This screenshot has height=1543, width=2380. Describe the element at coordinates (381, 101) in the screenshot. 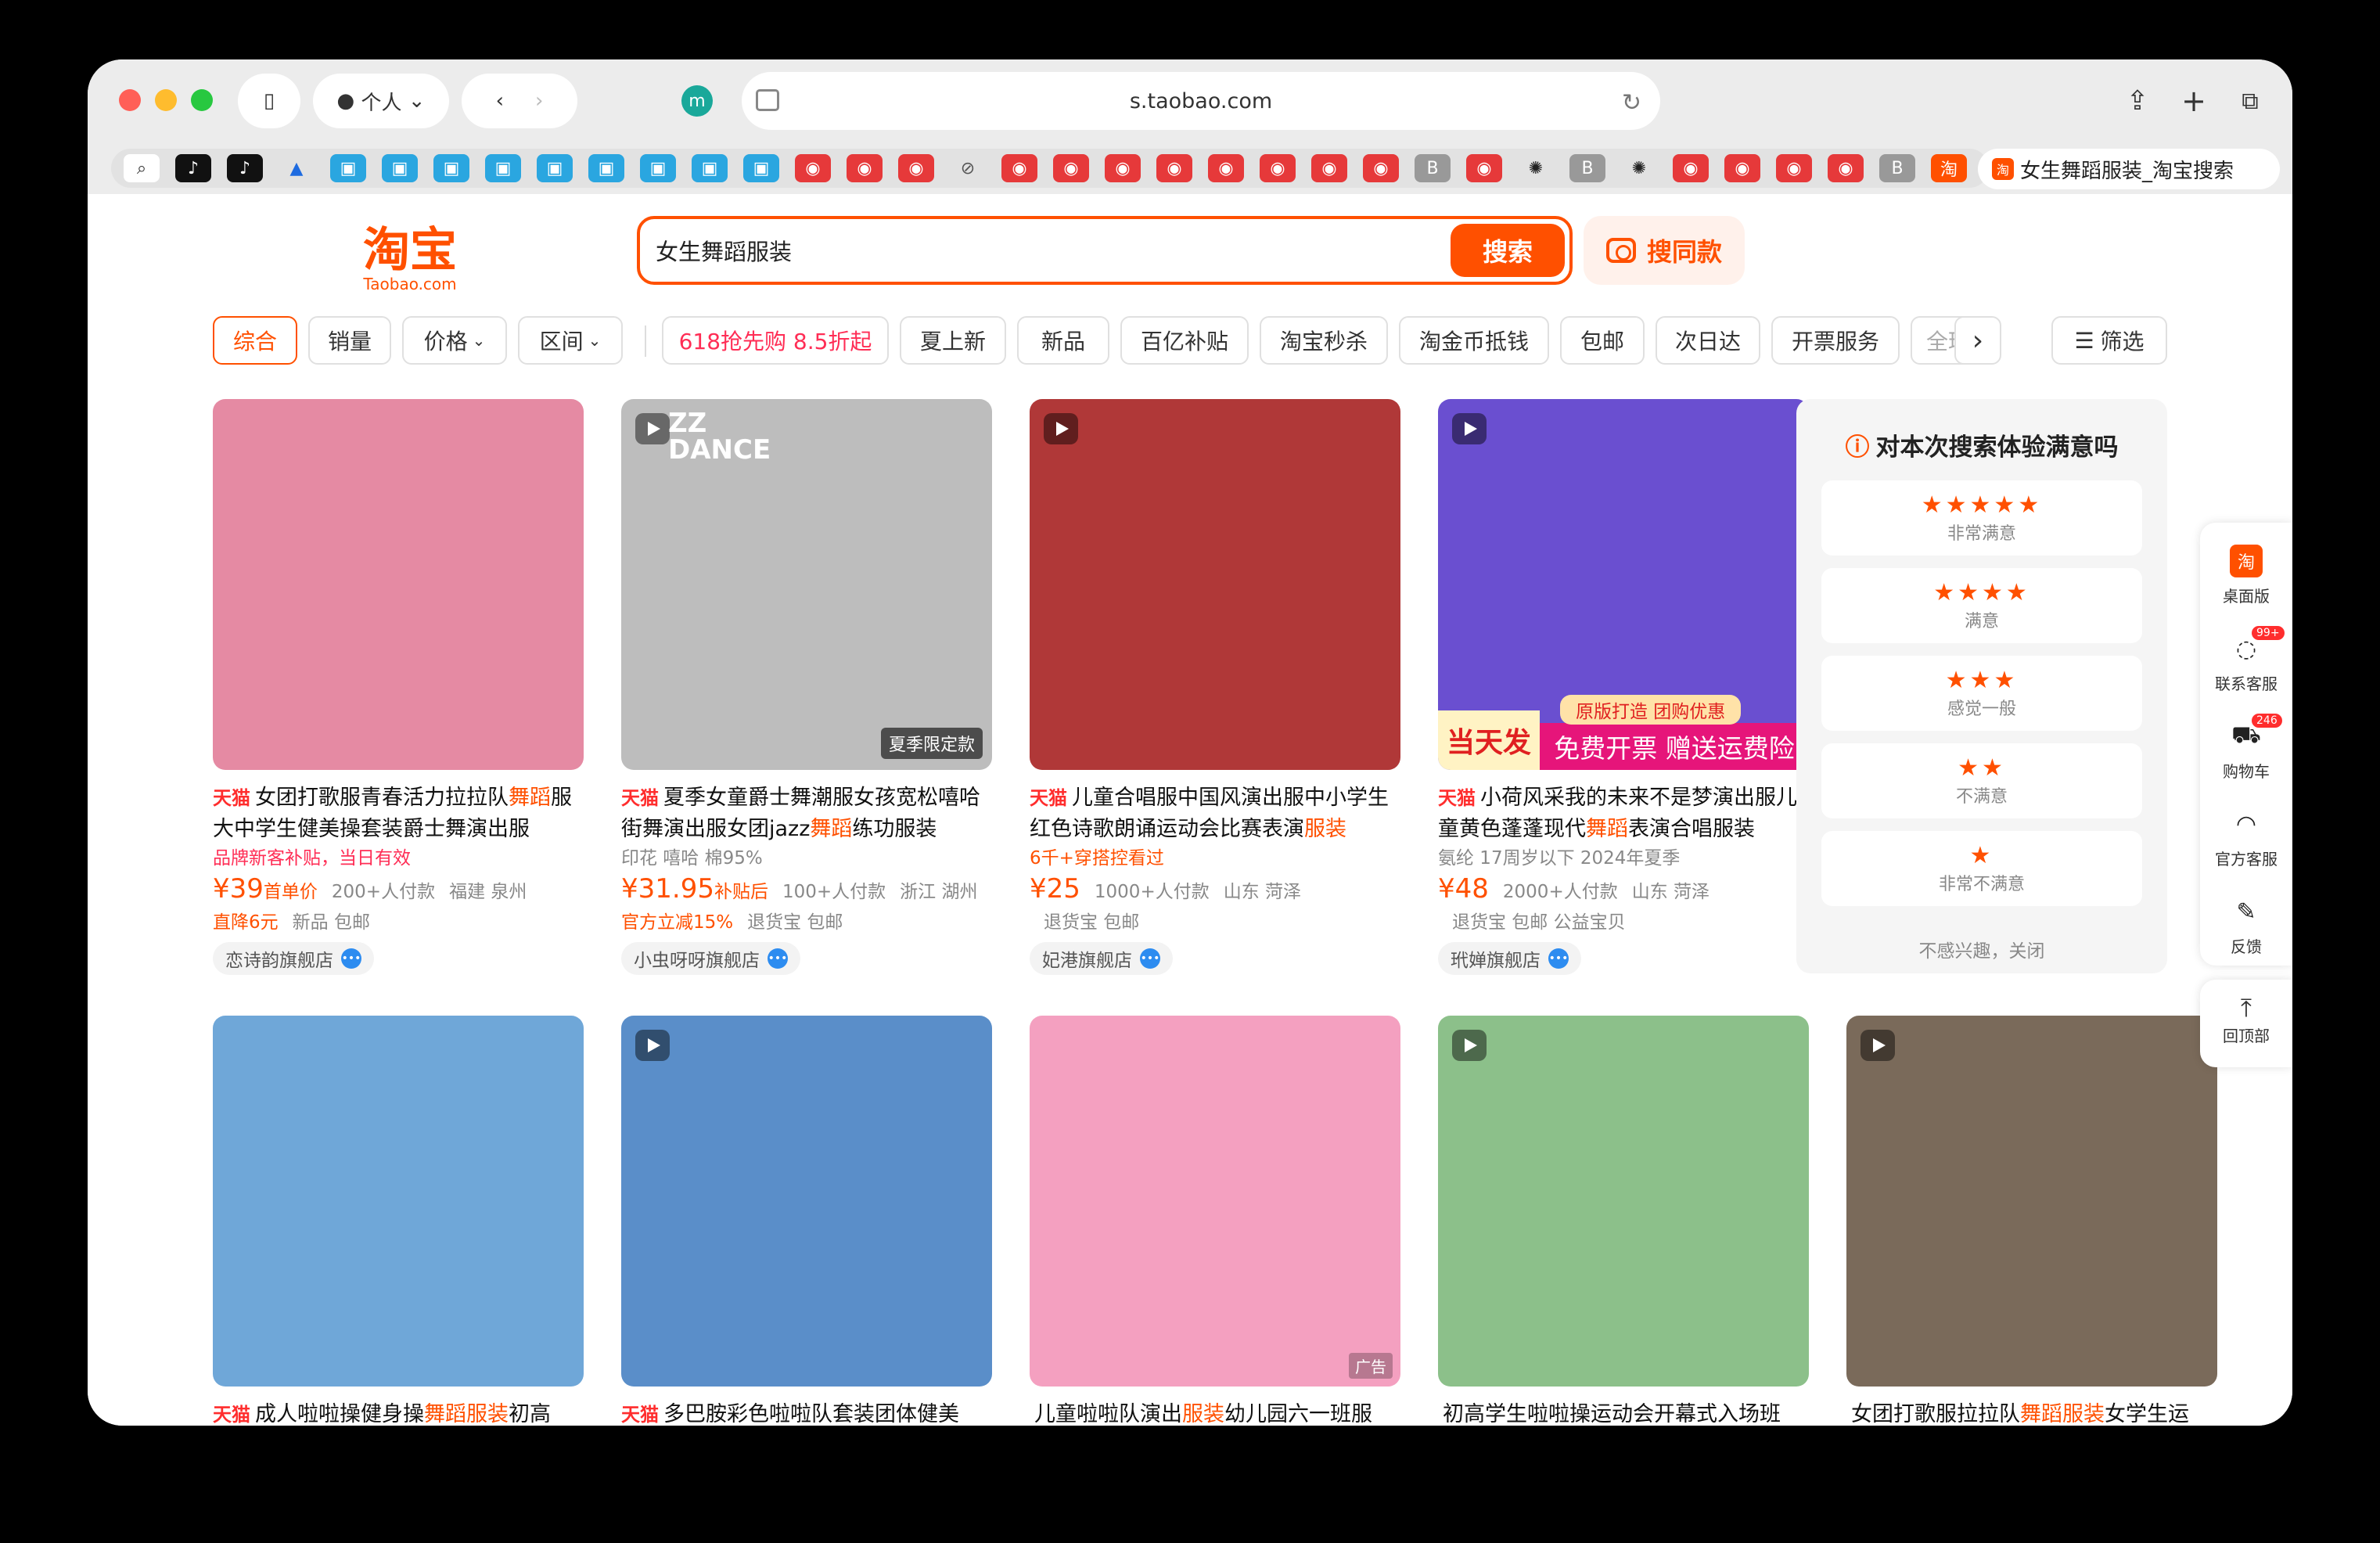

I see `profile-button: ● 个人 ⌄` at that location.